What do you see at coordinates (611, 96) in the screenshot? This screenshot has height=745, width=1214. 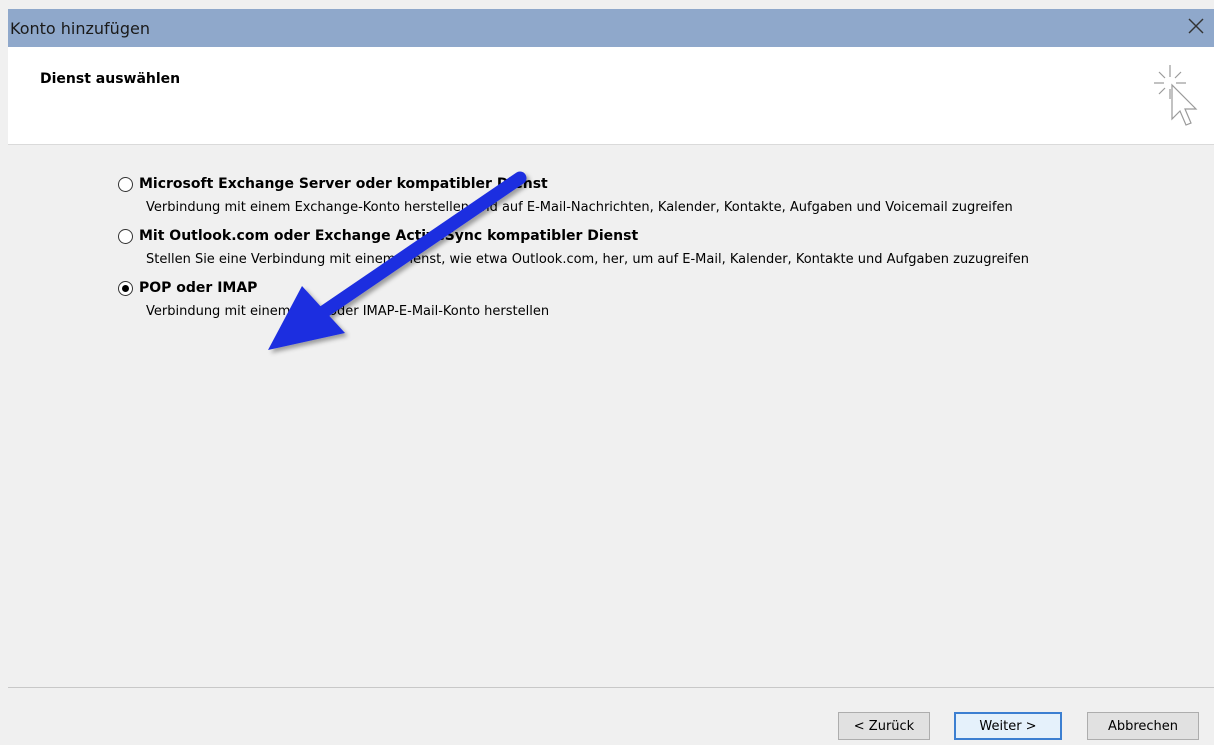 I see `header-panel: Dienst auswählen` at bounding box center [611, 96].